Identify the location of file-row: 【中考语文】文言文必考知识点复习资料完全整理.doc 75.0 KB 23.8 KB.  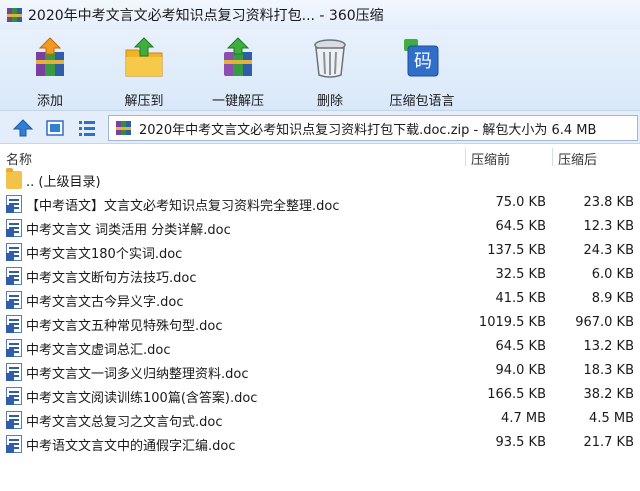
(320, 204).